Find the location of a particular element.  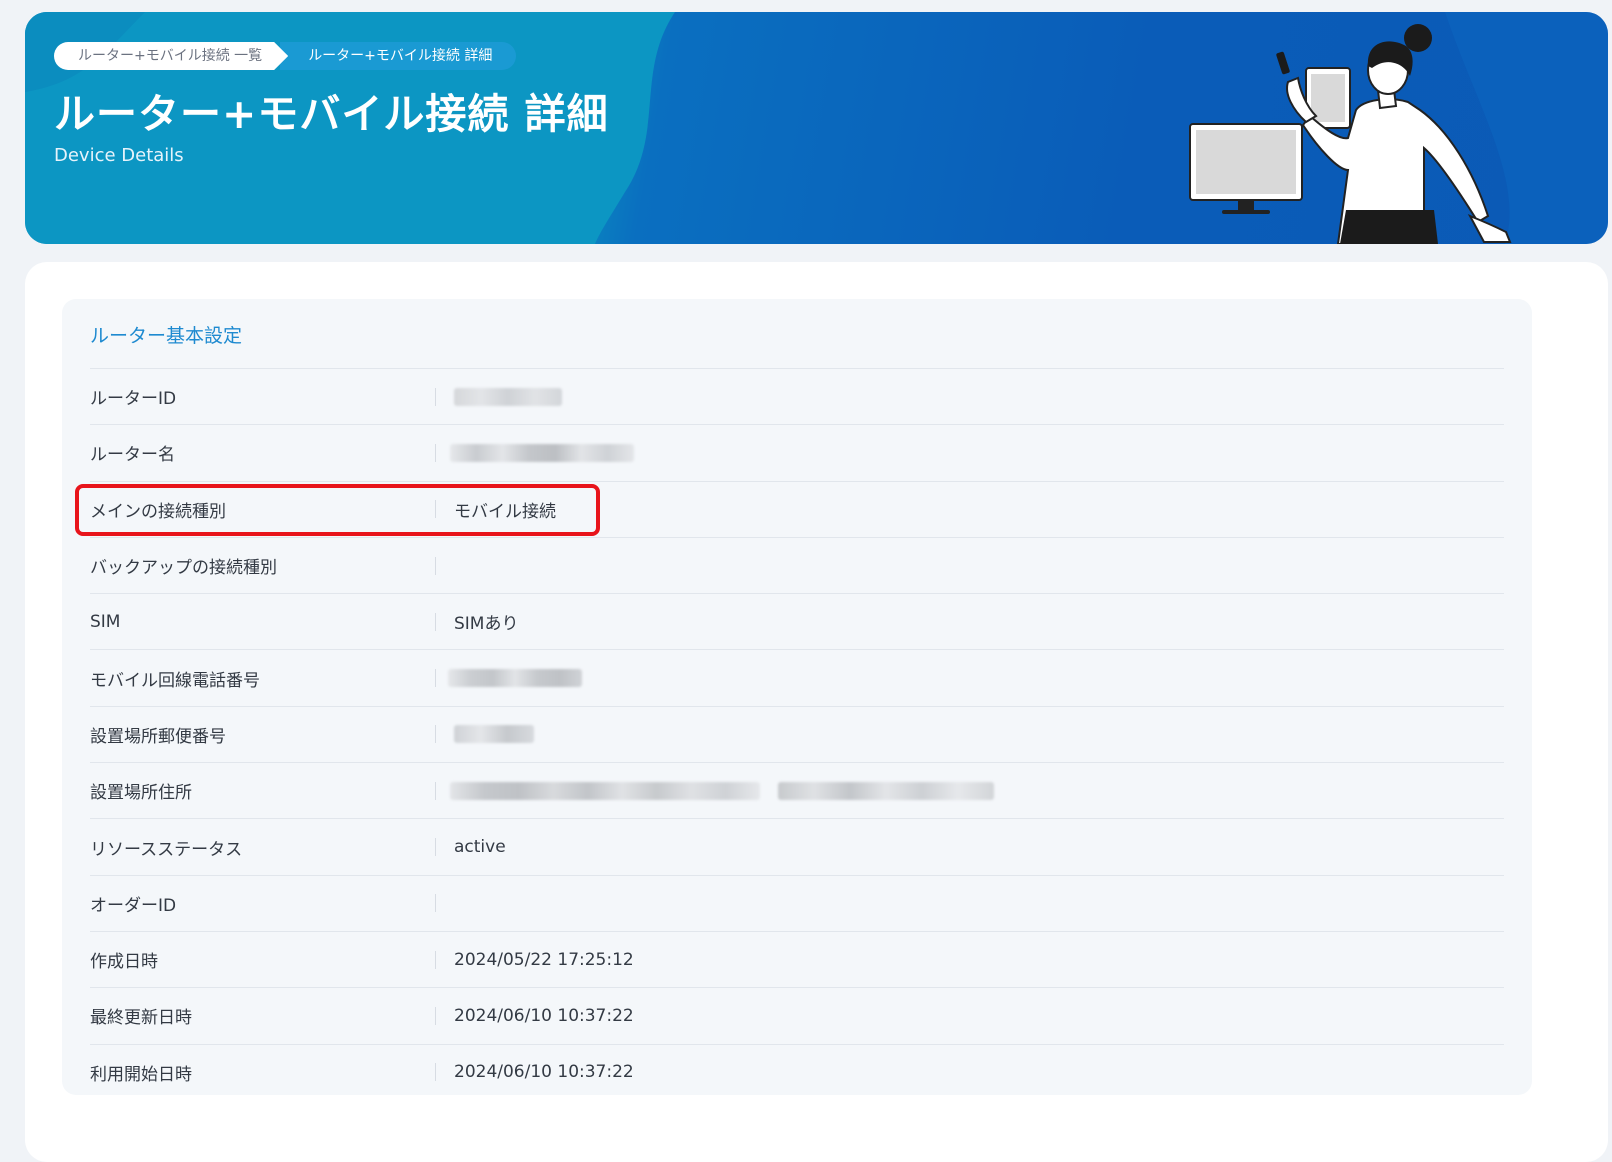

row-label: 利用開始日時 is located at coordinates (141, 1074).